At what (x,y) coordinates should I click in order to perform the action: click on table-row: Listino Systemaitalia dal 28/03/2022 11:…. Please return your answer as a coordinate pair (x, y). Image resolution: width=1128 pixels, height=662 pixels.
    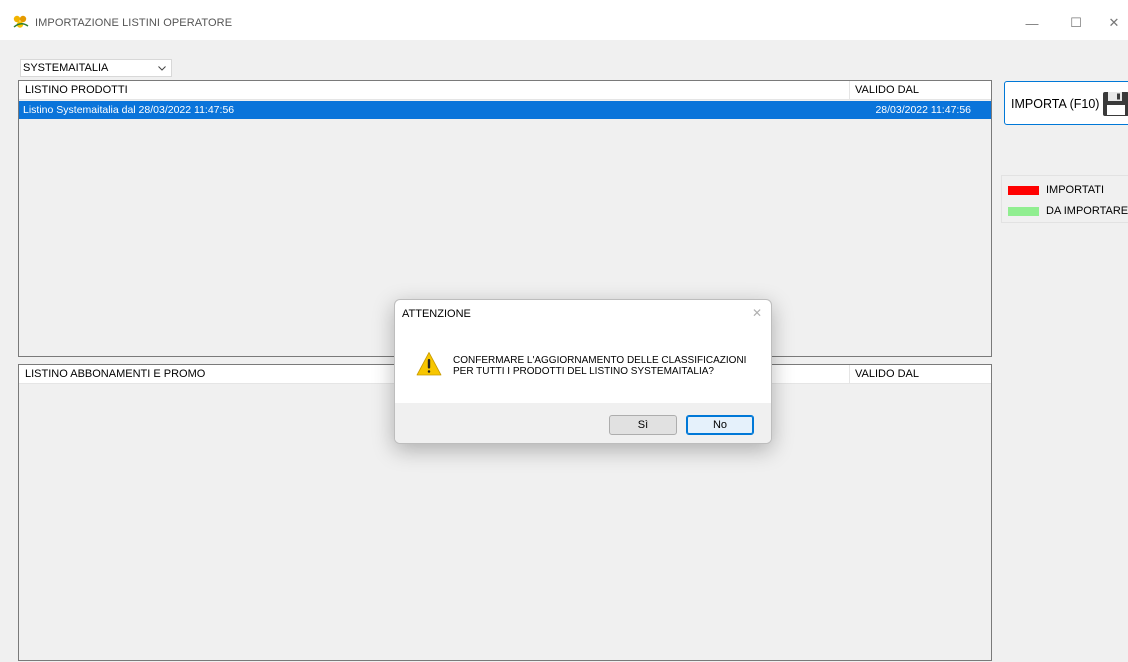
    Looking at the image, I should click on (505, 110).